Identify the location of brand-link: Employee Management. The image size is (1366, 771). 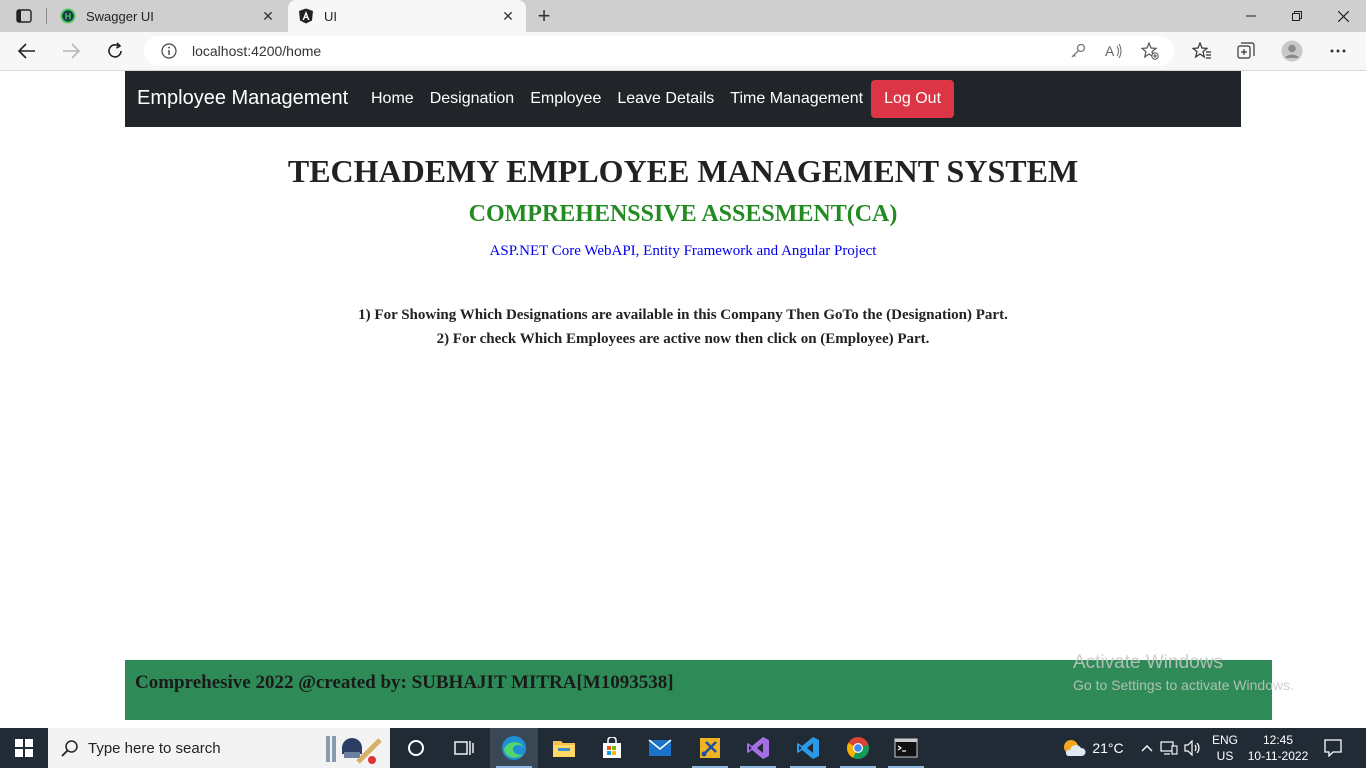
(242, 98).